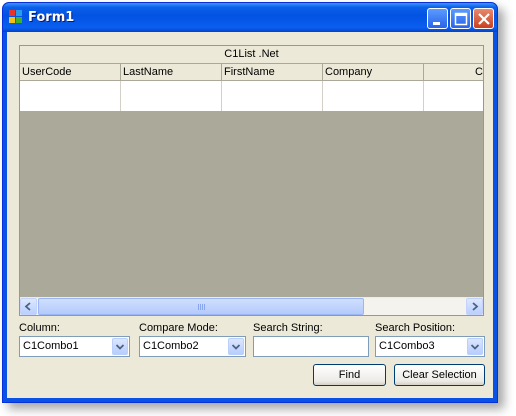  I want to click on column-header-firstname: FirstName, so click(272, 72).